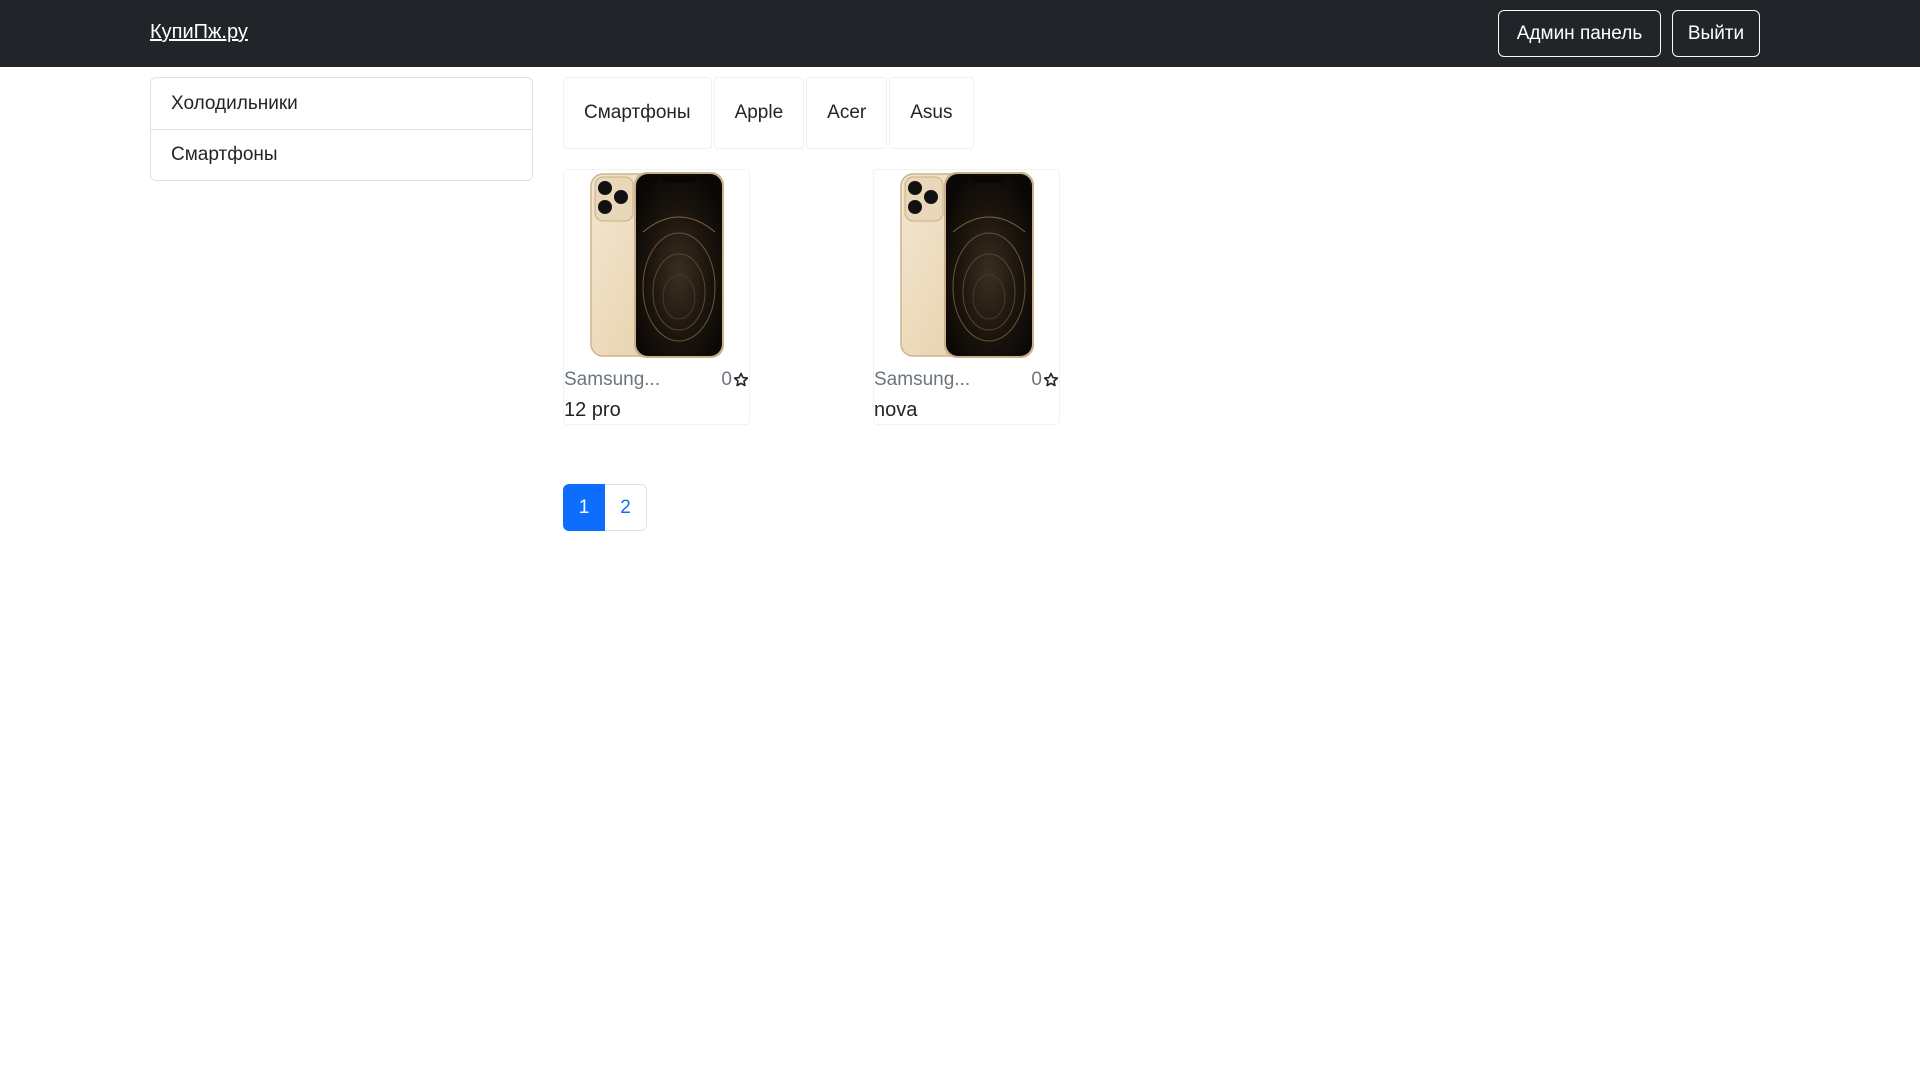 This screenshot has height=1080, width=1920. What do you see at coordinates (637, 113) in the screenshot?
I see `brand-card-smartphones: Смартфоны` at bounding box center [637, 113].